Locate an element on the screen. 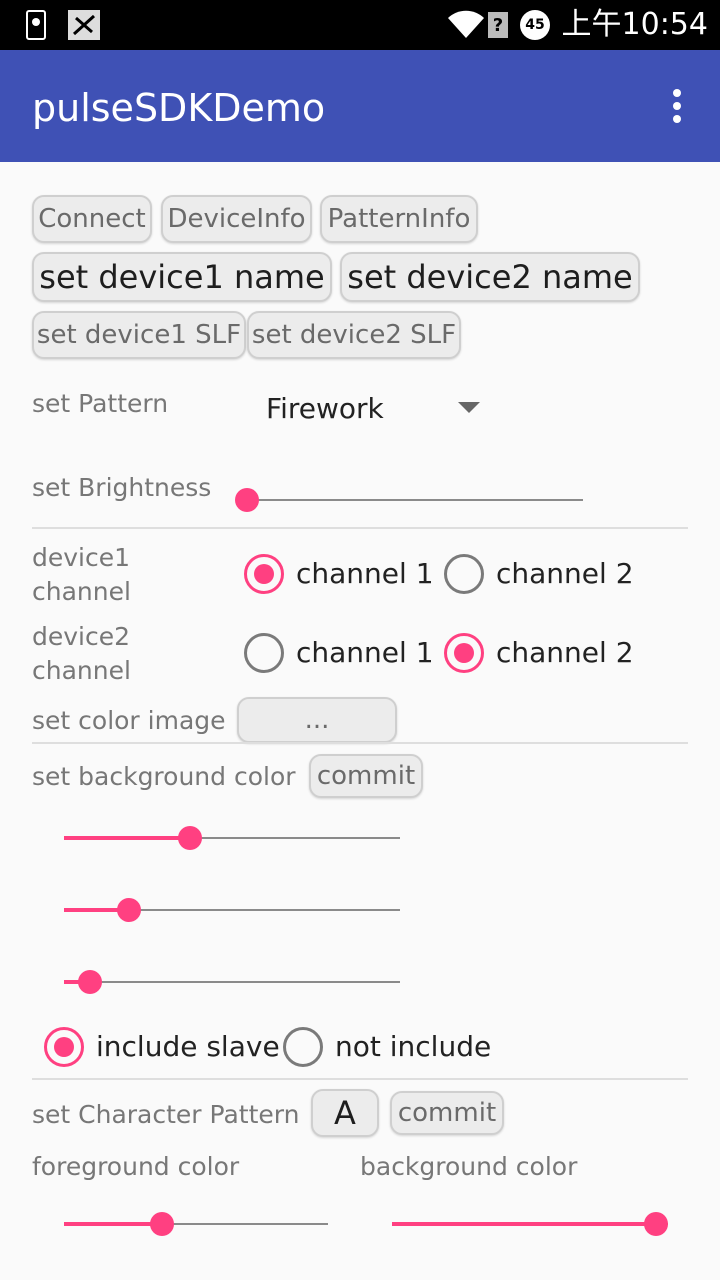 The image size is (720, 1280). background-green-slider is located at coordinates (226, 910).